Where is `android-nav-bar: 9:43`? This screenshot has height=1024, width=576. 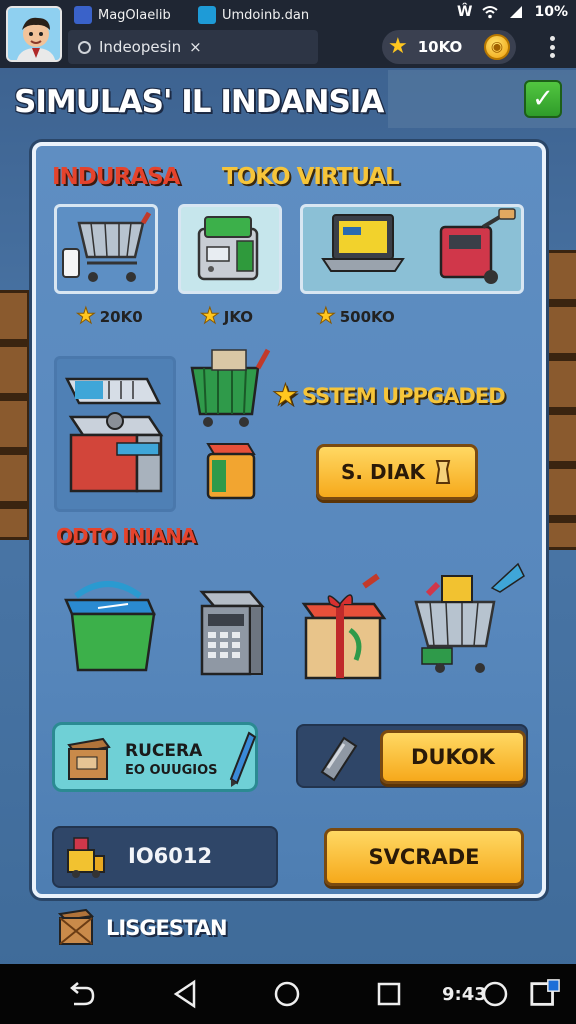
android-nav-bar: 9:43 is located at coordinates (288, 994).